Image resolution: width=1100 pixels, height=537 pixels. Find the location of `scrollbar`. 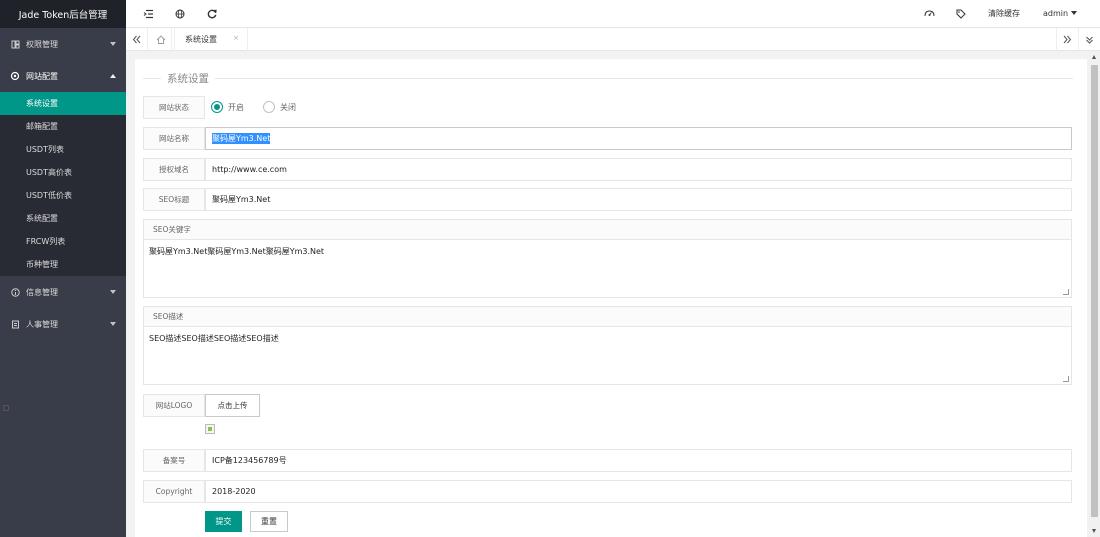

scrollbar is located at coordinates (1094, 294).